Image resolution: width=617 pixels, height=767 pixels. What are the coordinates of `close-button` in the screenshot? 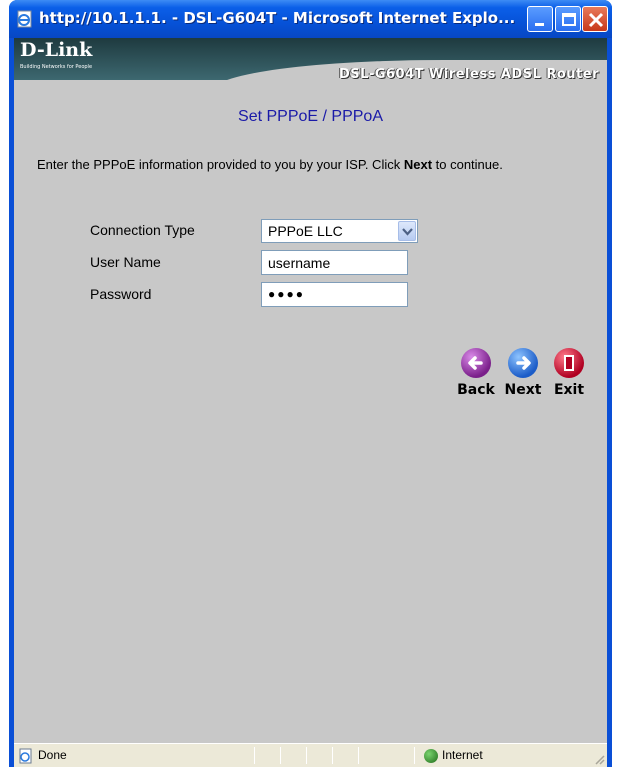 It's located at (595, 19).